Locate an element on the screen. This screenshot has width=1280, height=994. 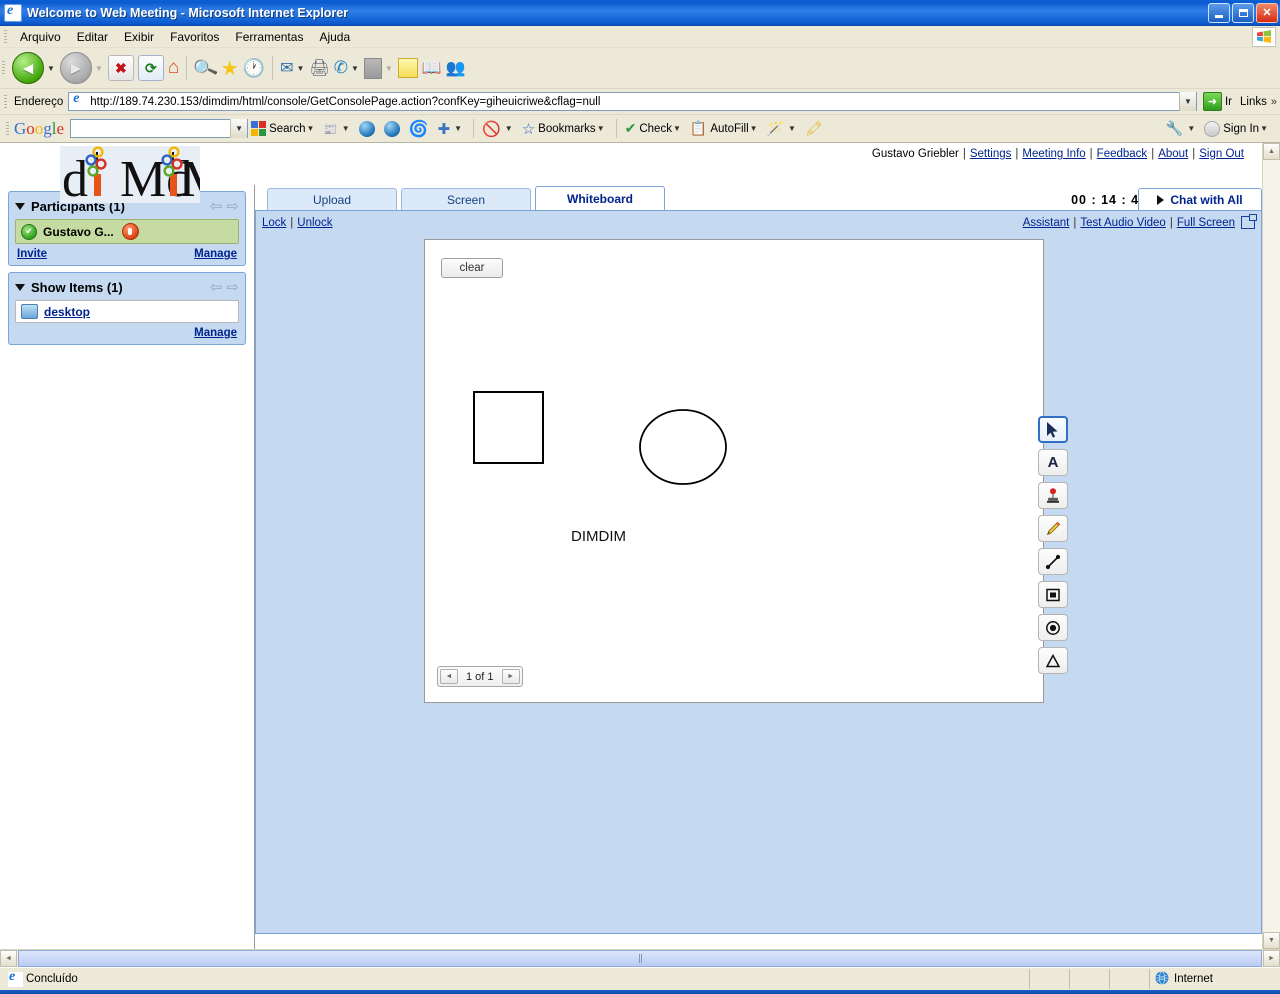
about-link: About is located at coordinates (1173, 154).